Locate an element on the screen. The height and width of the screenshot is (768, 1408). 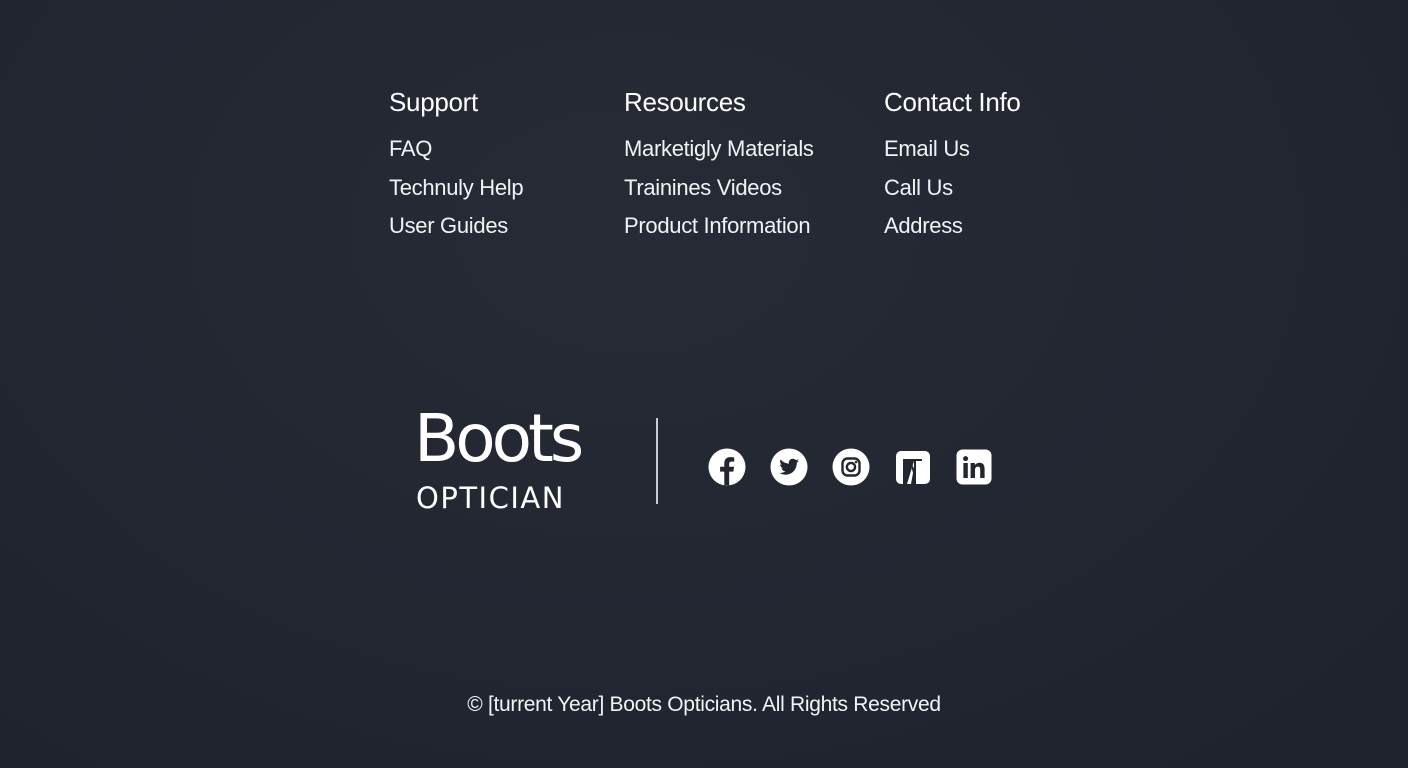
footer-column-contact: Contact Info Email Us Call Us Address is located at coordinates (952, 166).